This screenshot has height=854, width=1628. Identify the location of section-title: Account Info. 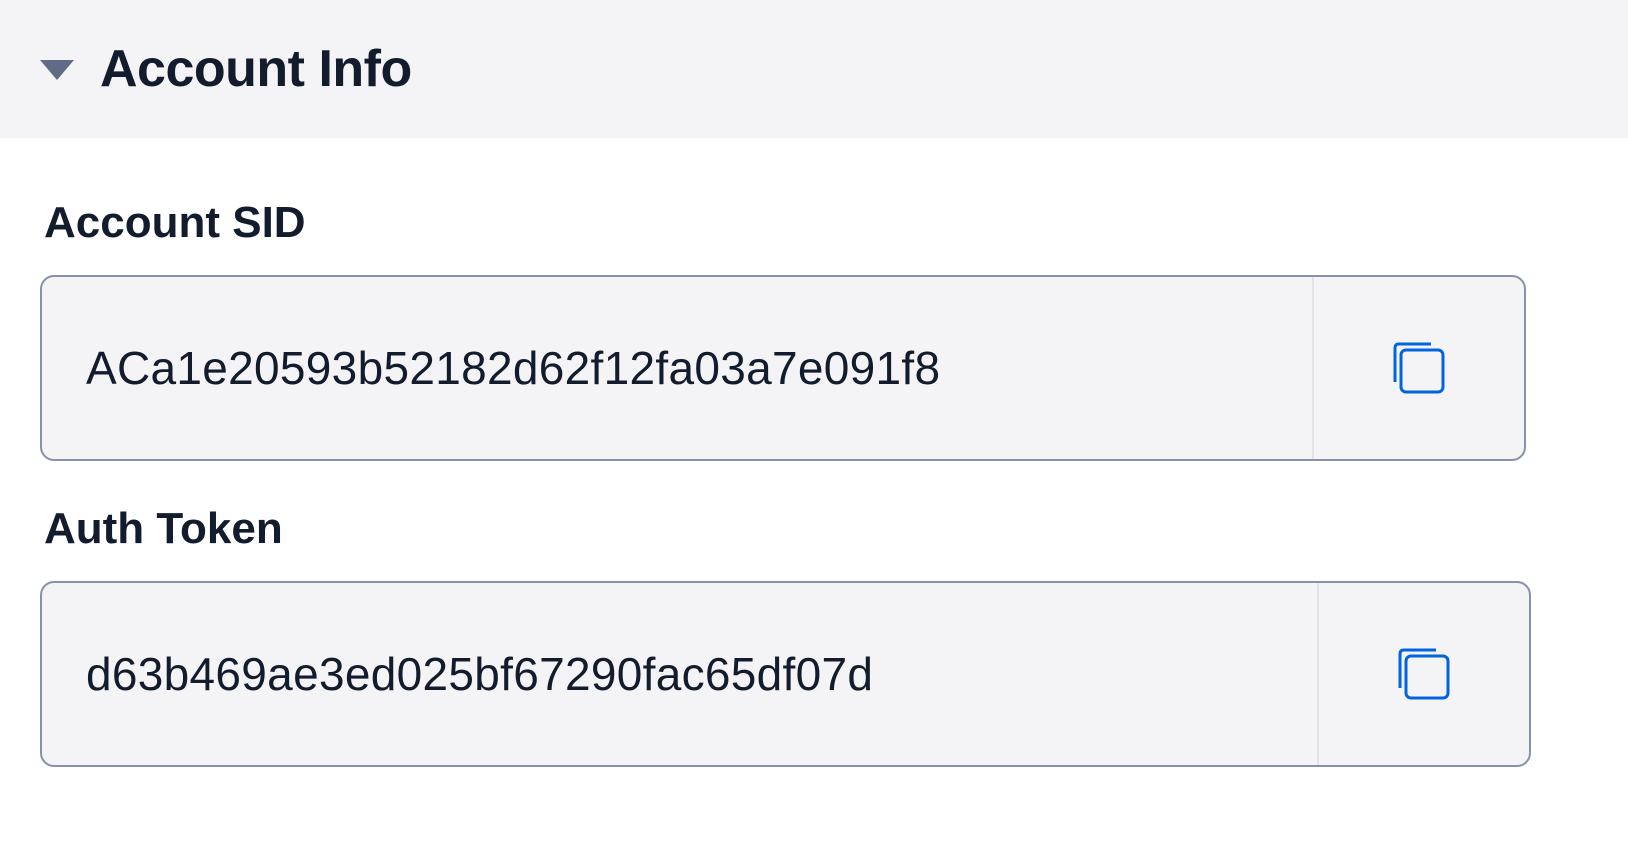
(256, 69).